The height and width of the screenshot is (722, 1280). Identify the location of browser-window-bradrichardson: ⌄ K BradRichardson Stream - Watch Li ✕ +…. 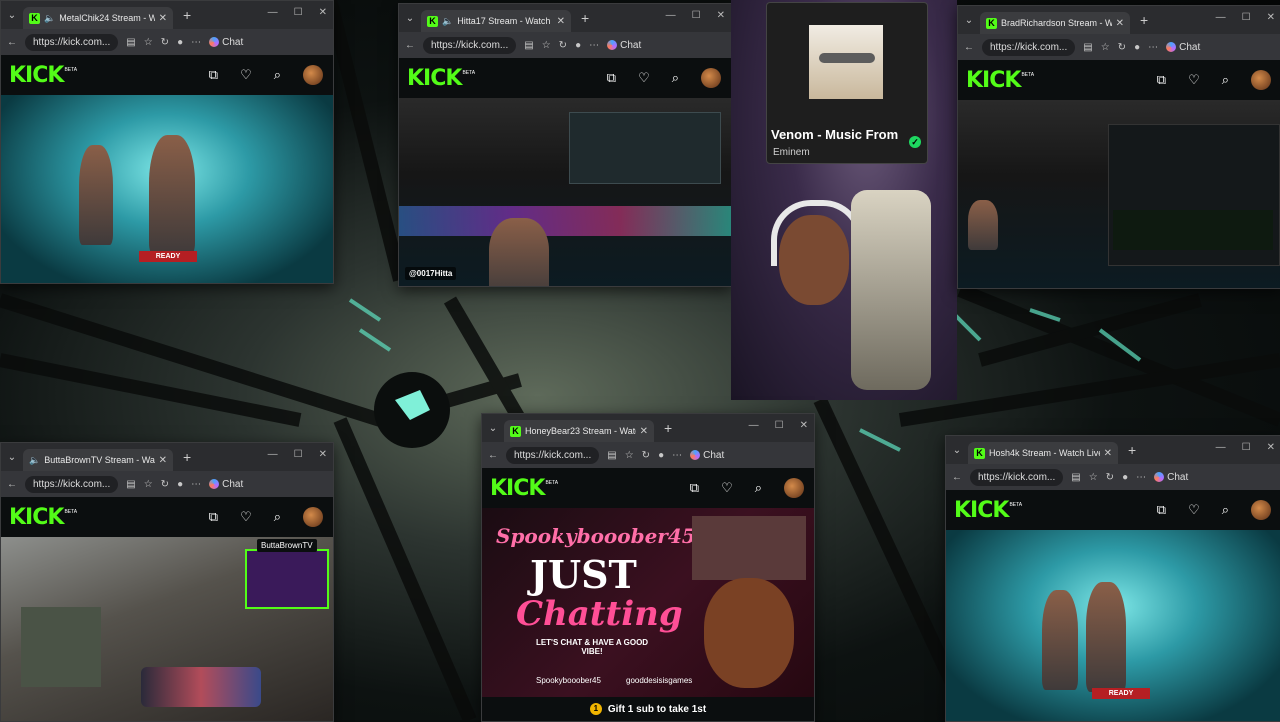
(1118, 147).